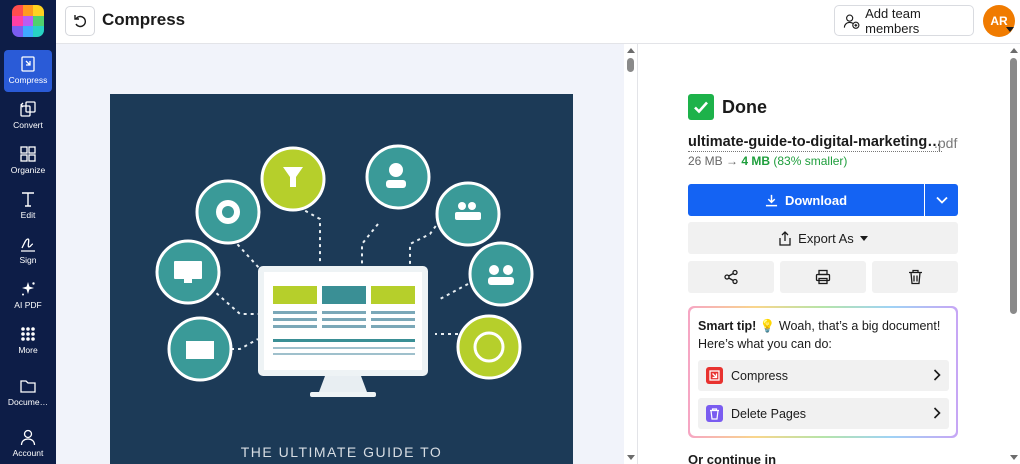 Image resolution: width=1020 pixels, height=464 pixels. What do you see at coordinates (744, 106) in the screenshot?
I see `status-text: Done` at bounding box center [744, 106].